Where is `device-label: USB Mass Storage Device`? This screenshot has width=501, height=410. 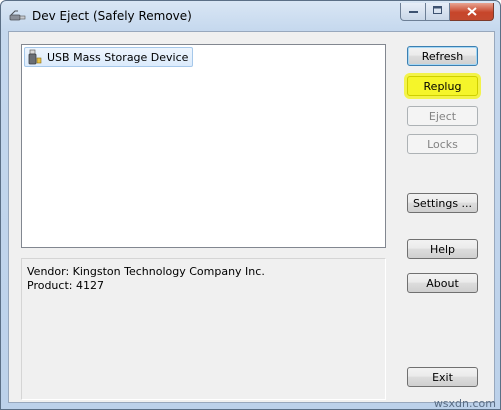 device-label: USB Mass Storage Device is located at coordinates (118, 57).